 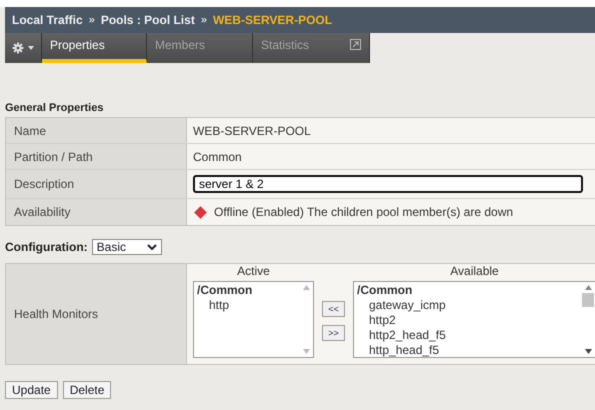 I want to click on action-button: Update, so click(x=31, y=390).